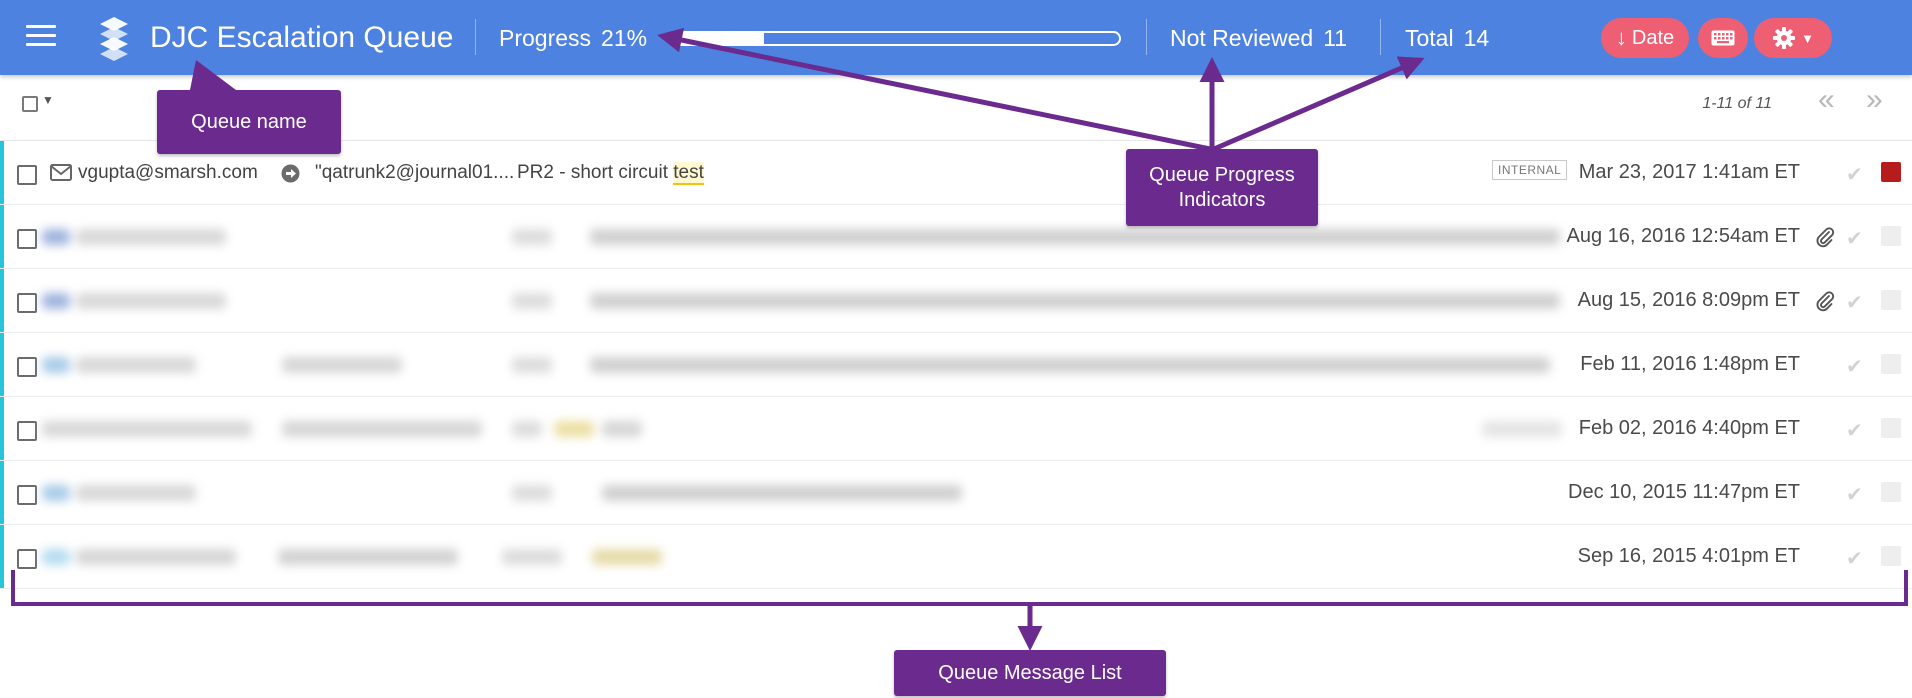  I want to click on progress-indicator: Progress 21%, so click(573, 38).